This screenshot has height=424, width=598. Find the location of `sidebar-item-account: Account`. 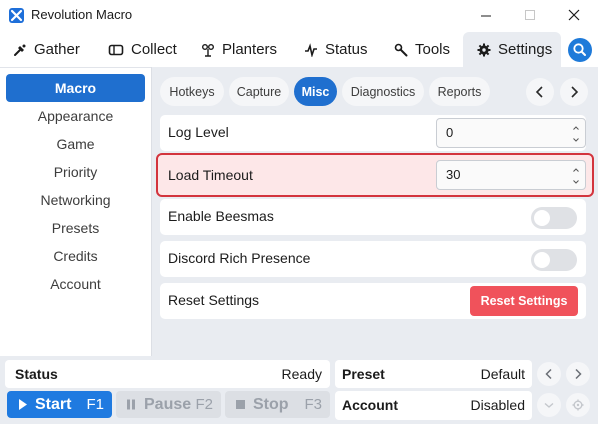

sidebar-item-account: Account is located at coordinates (75, 284).